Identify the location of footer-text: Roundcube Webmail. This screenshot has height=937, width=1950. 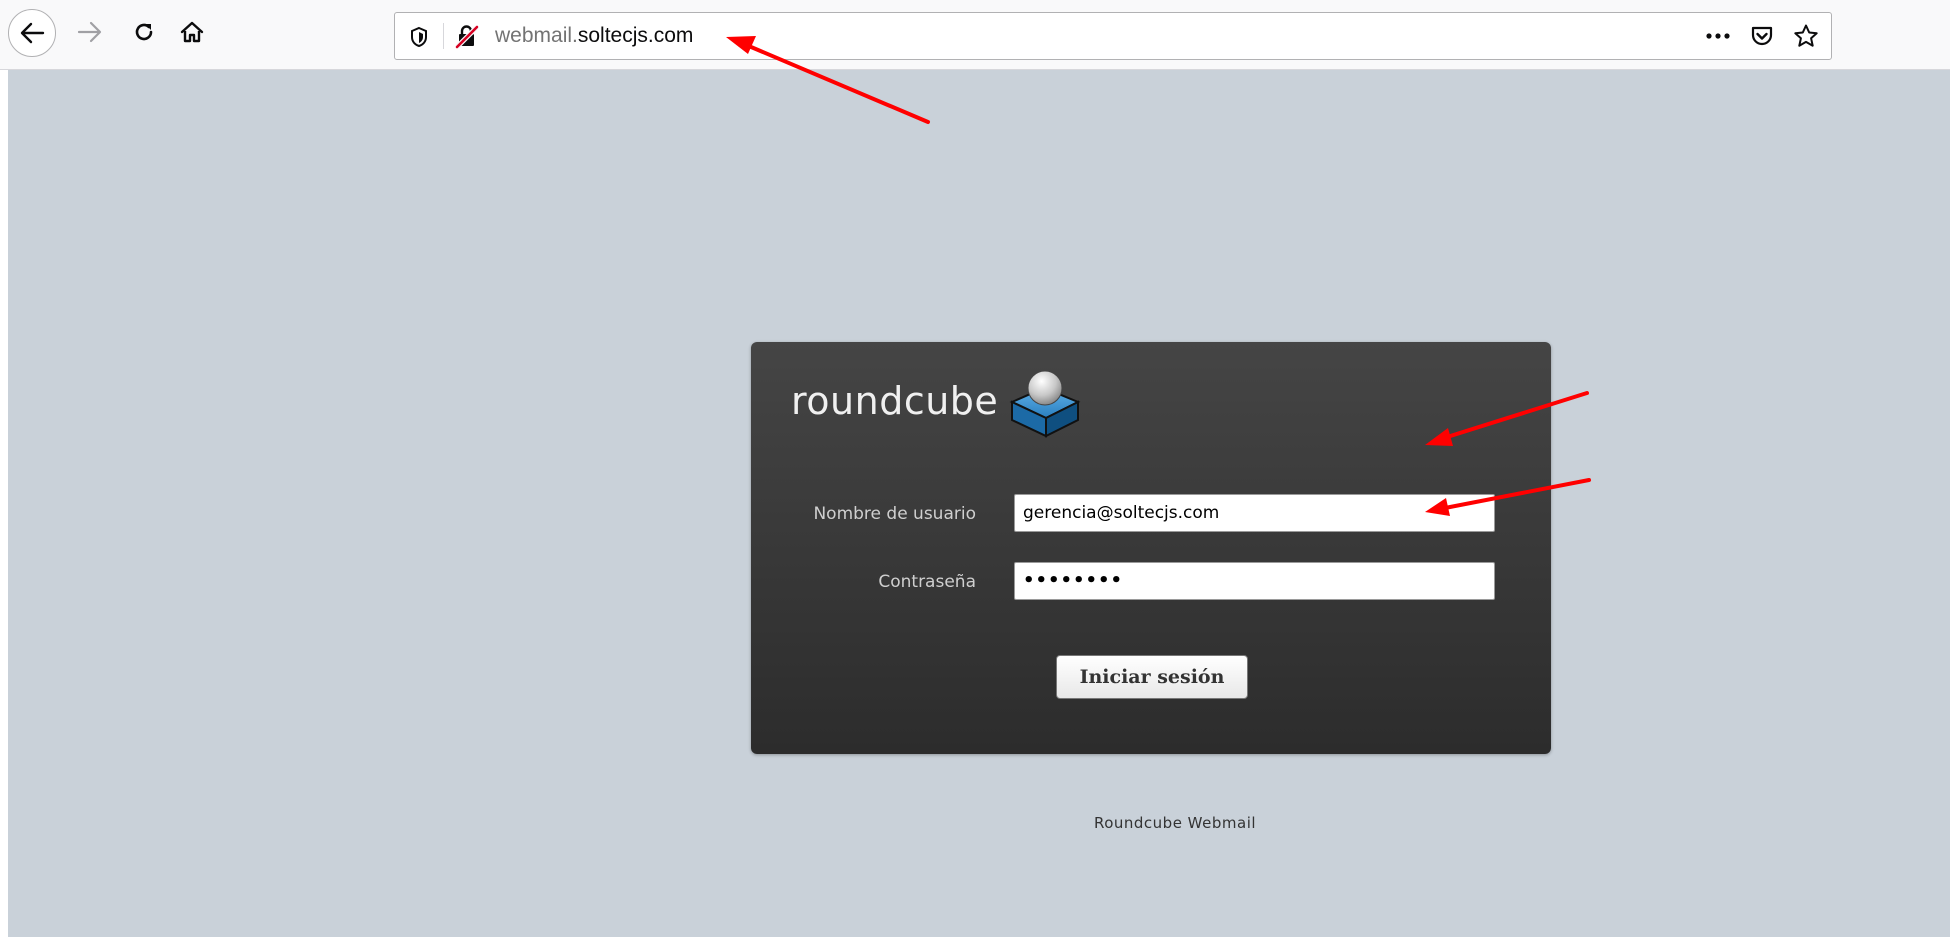
(1175, 823).